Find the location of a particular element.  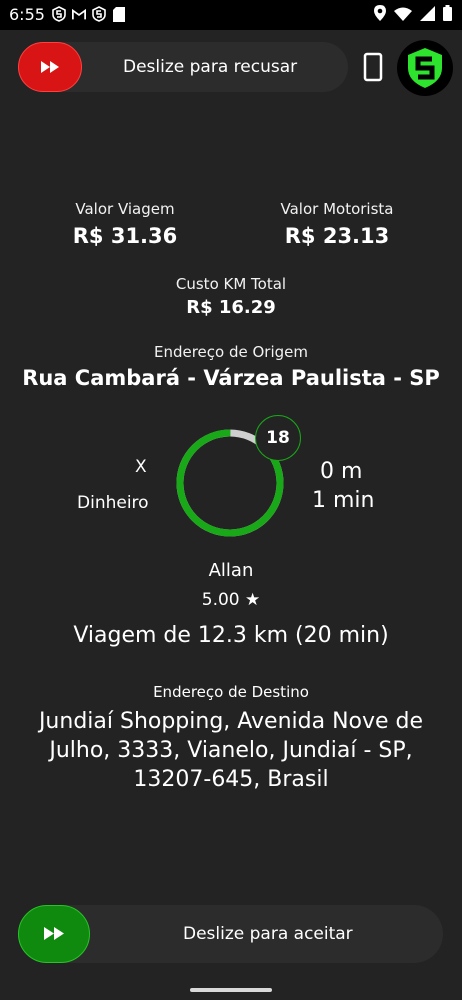

pickup-time: 1 min is located at coordinates (343, 500).